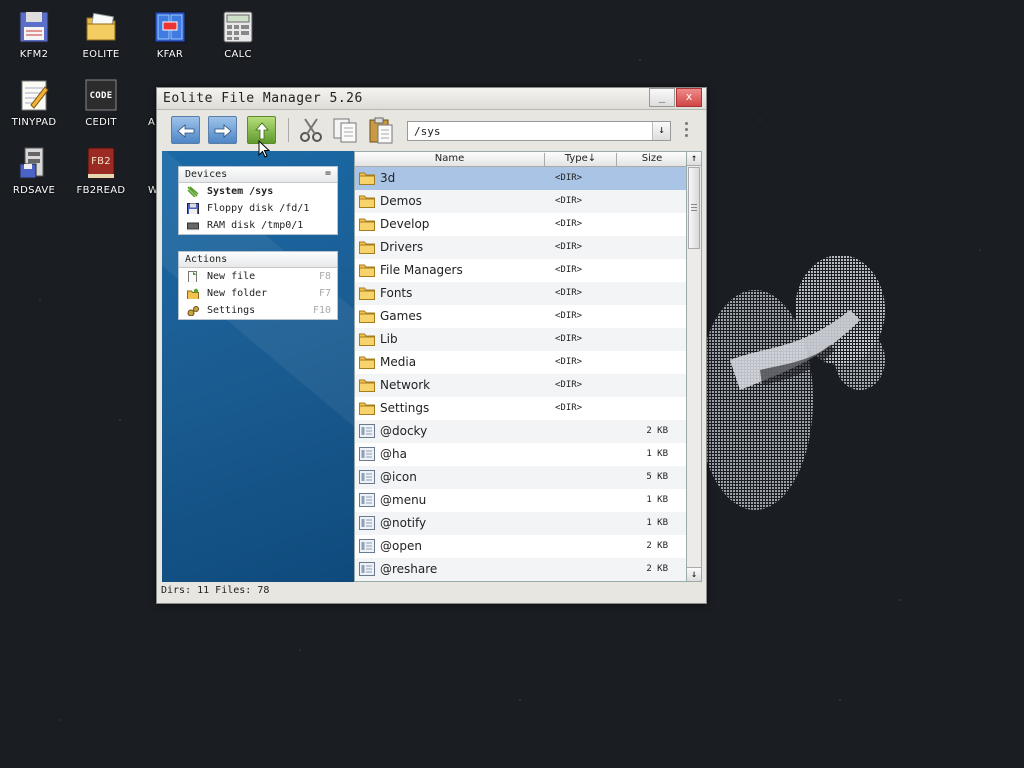  What do you see at coordinates (520, 224) in the screenshot?
I see `table-row: Develop <DIR>` at bounding box center [520, 224].